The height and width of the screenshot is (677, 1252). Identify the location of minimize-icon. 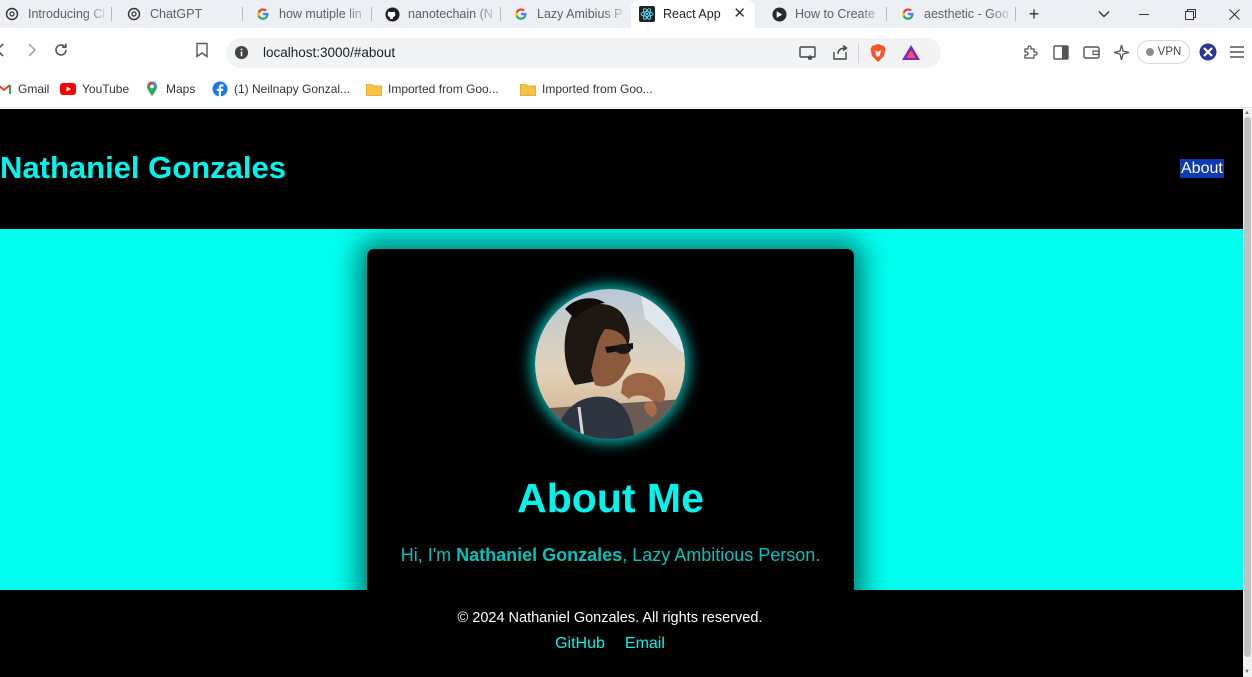
(1144, 14).